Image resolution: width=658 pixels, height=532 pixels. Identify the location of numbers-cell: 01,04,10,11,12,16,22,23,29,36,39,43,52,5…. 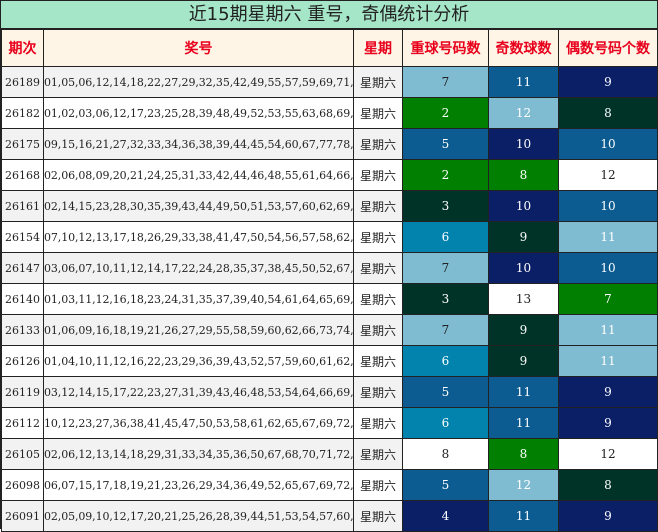
(198, 361).